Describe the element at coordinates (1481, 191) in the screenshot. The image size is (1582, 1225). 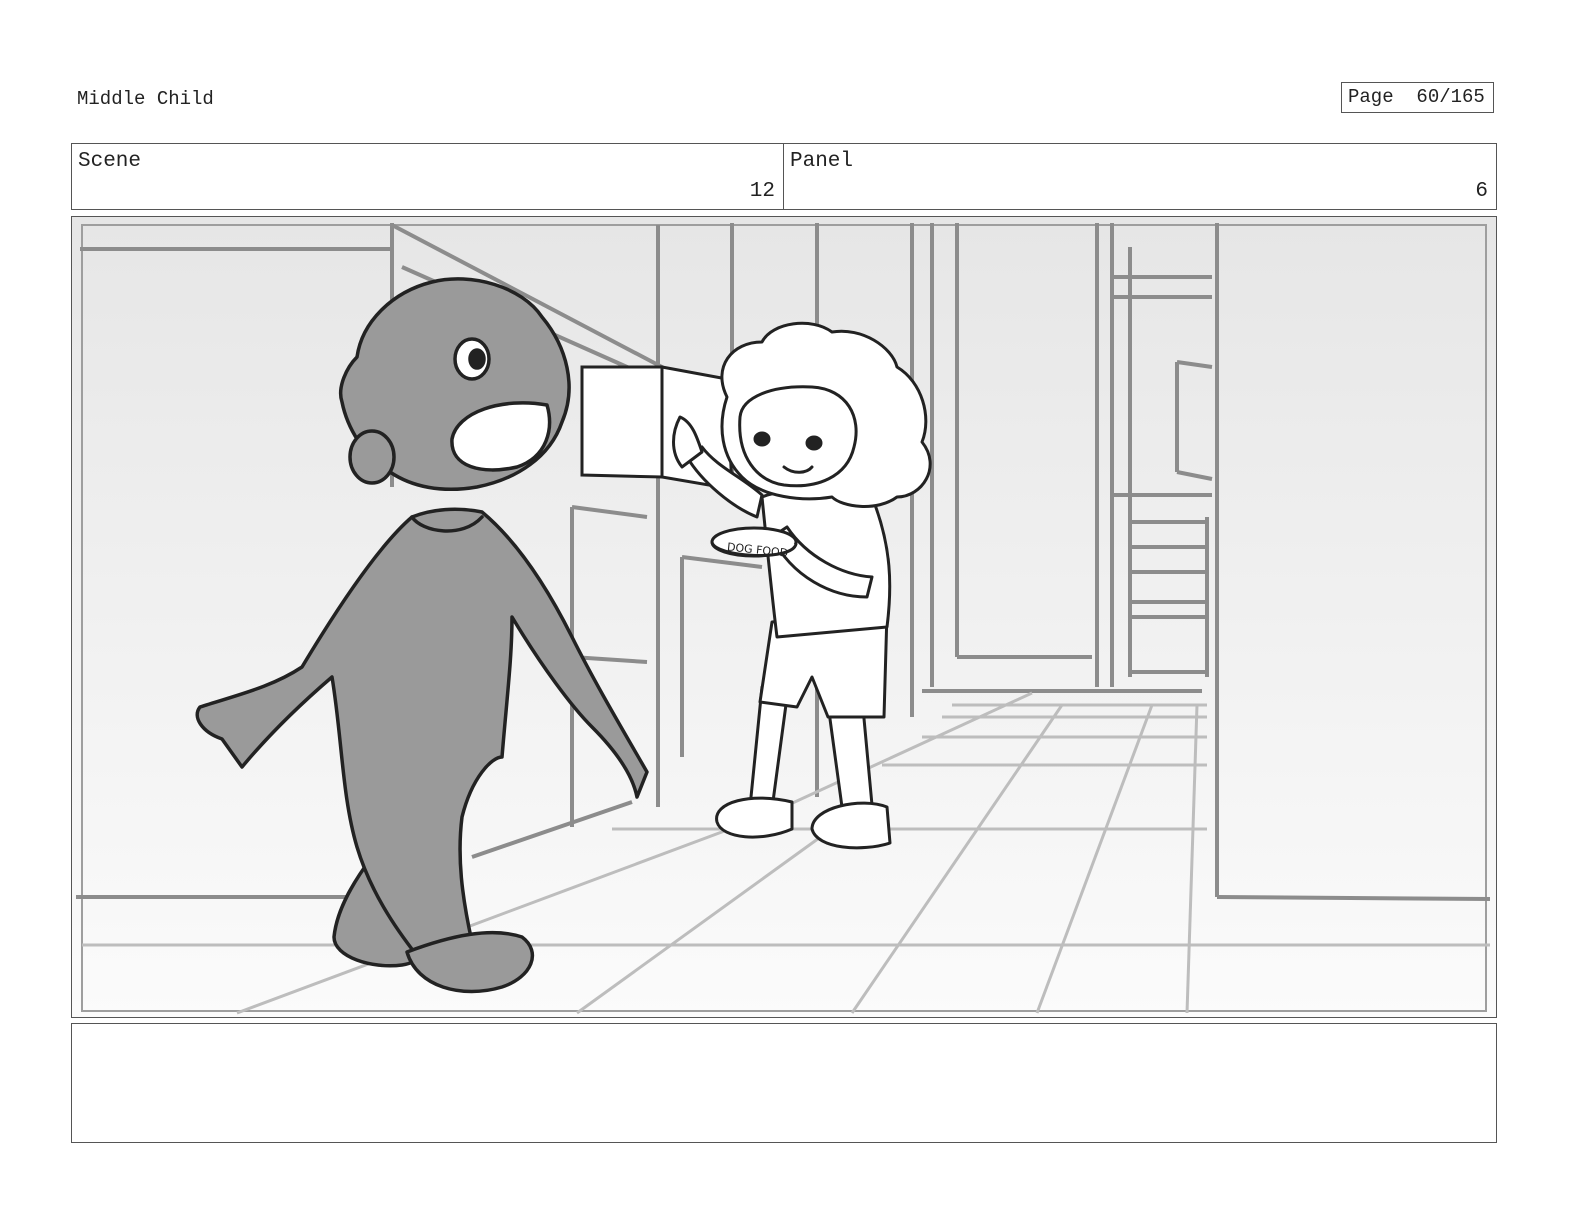
I see `panel-number: 6` at that location.